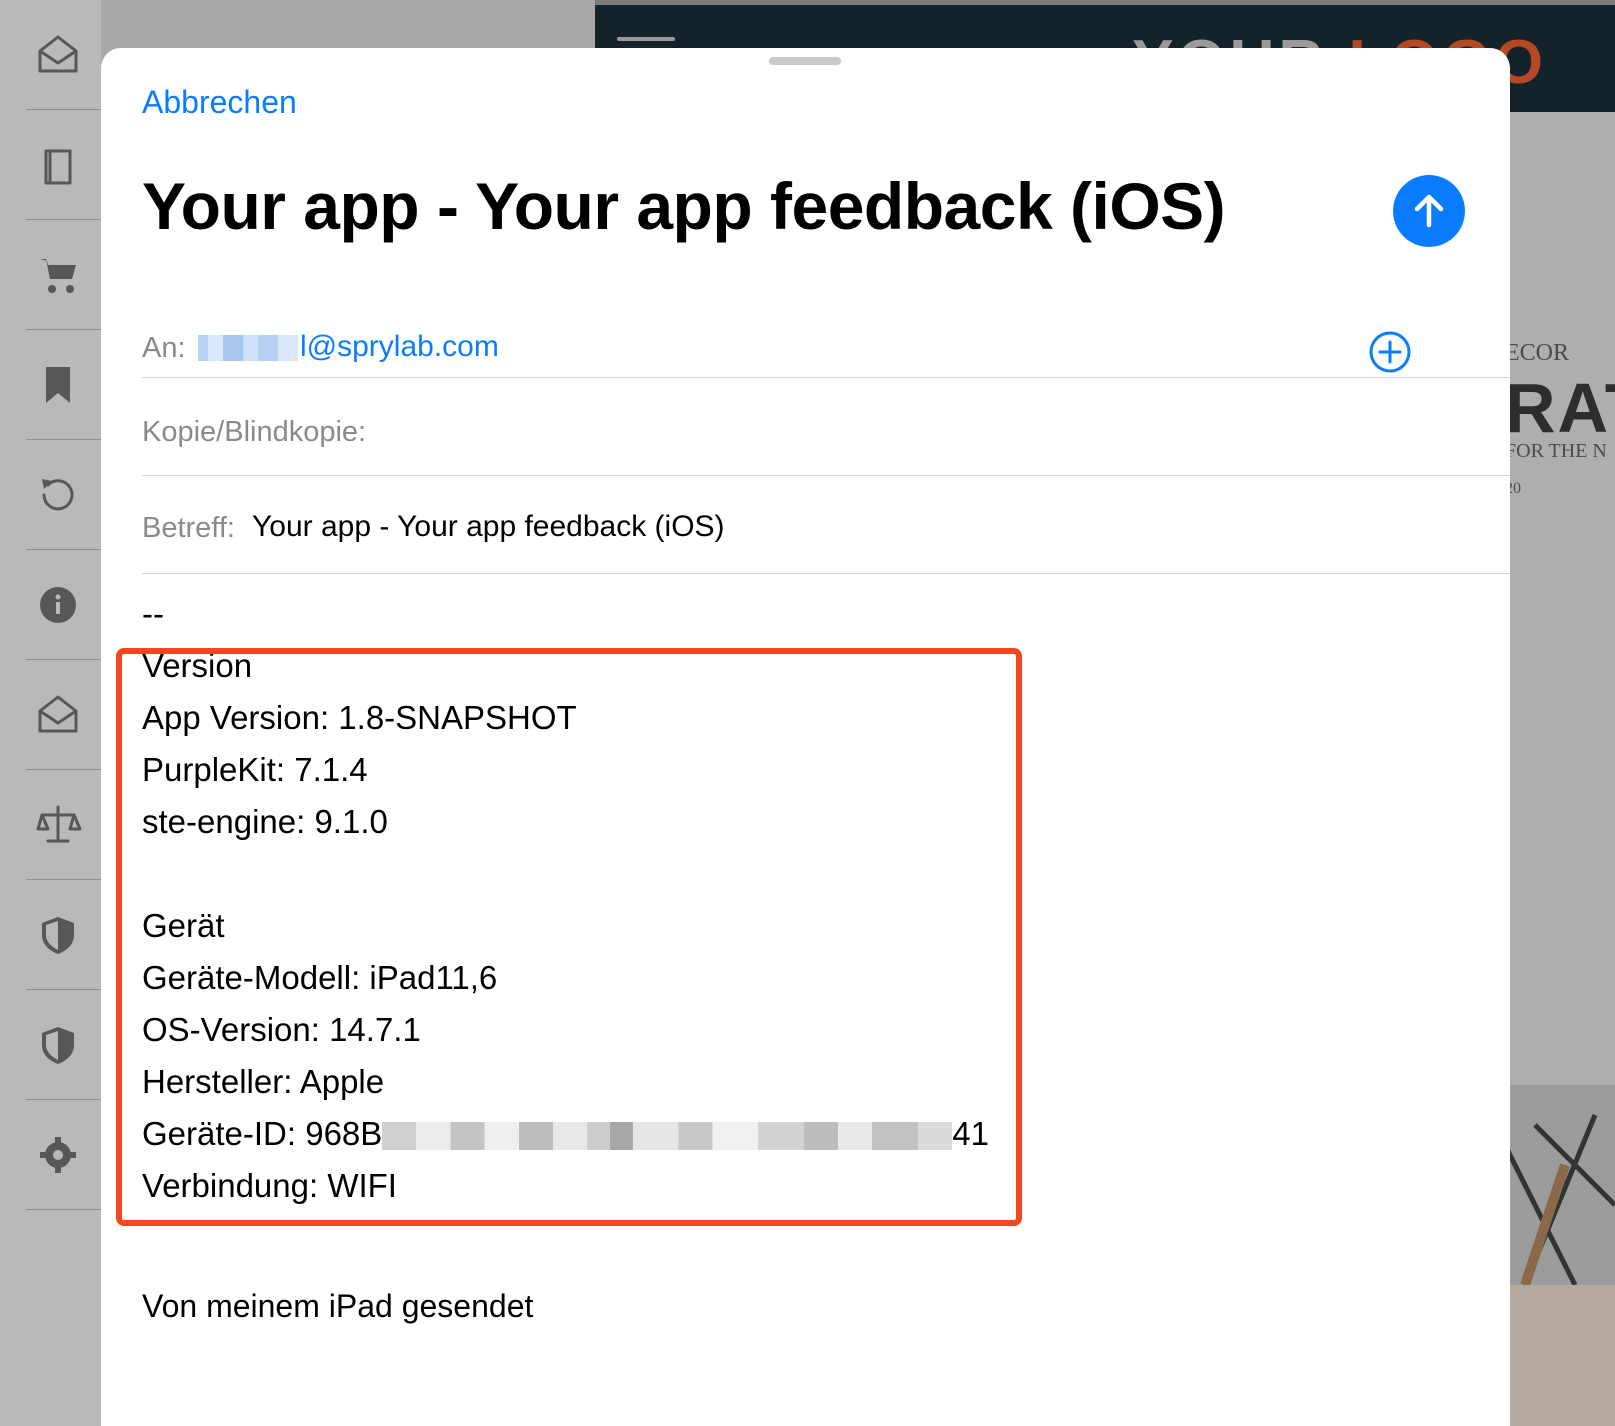 The width and height of the screenshot is (1615, 1426). I want to click on floor-image, so click(1560, 1355).